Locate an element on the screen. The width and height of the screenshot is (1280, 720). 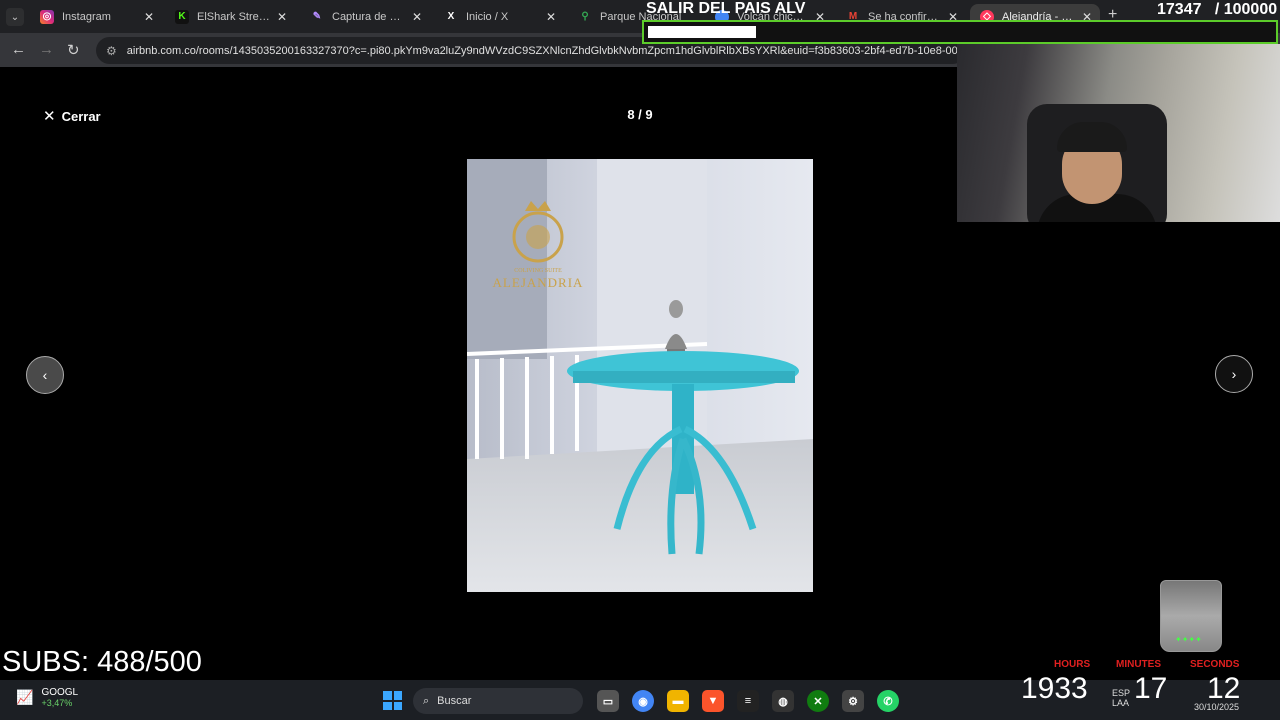
taskbar-search: ⌕ Buscar is located at coordinates (498, 701).